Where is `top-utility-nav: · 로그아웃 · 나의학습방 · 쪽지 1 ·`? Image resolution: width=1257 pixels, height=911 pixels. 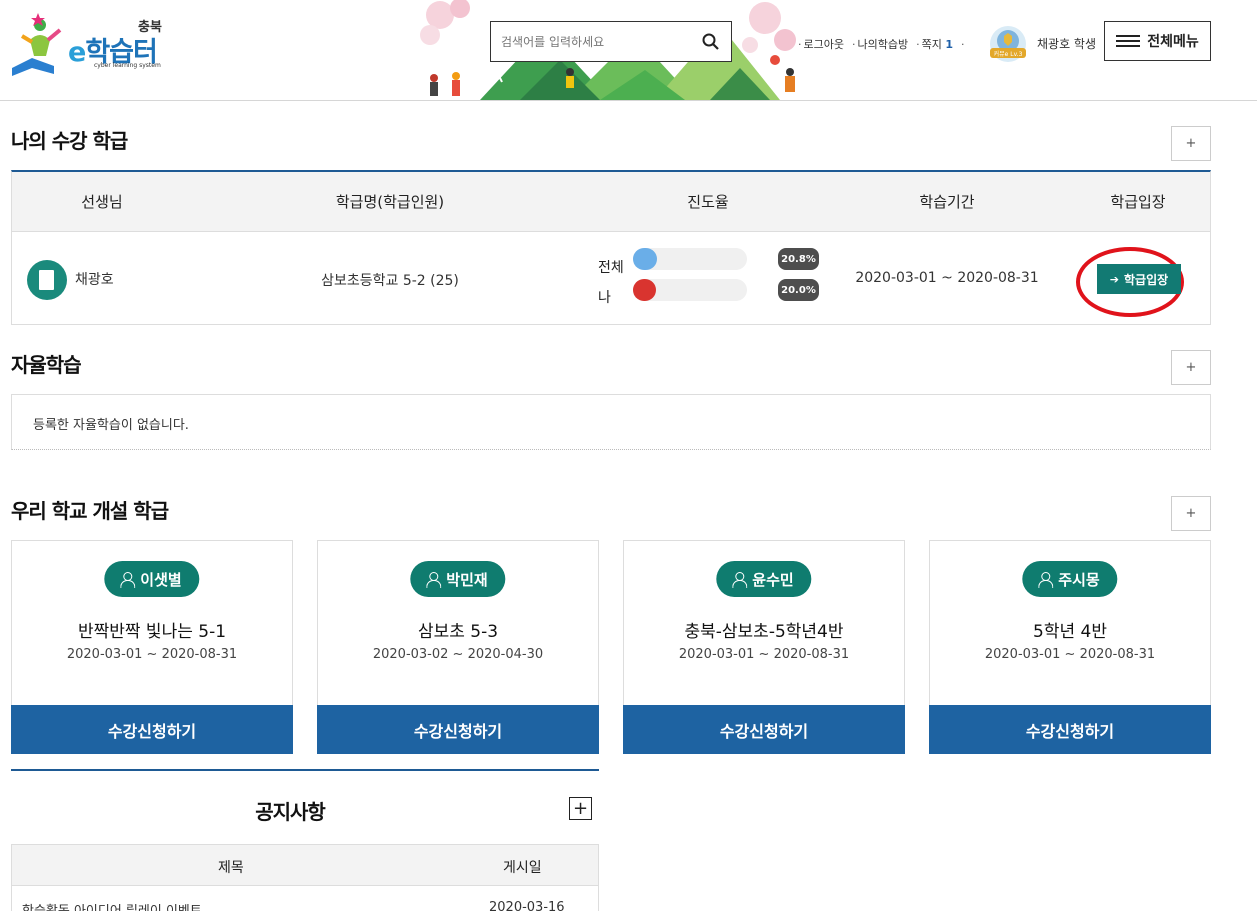
top-utility-nav: · 로그아웃 · 나의학습방 · 쪽지 1 · is located at coordinates (882, 44).